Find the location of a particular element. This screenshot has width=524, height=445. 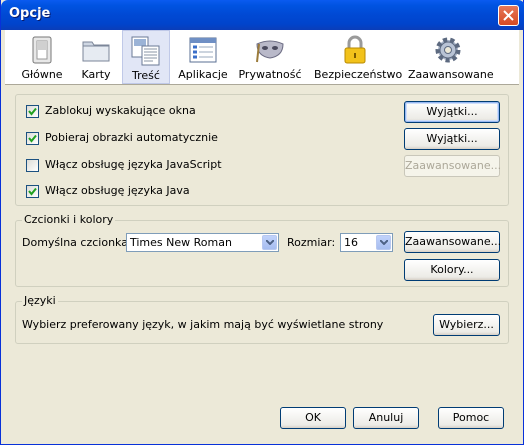

pane-label: Treść is located at coordinates (146, 75).